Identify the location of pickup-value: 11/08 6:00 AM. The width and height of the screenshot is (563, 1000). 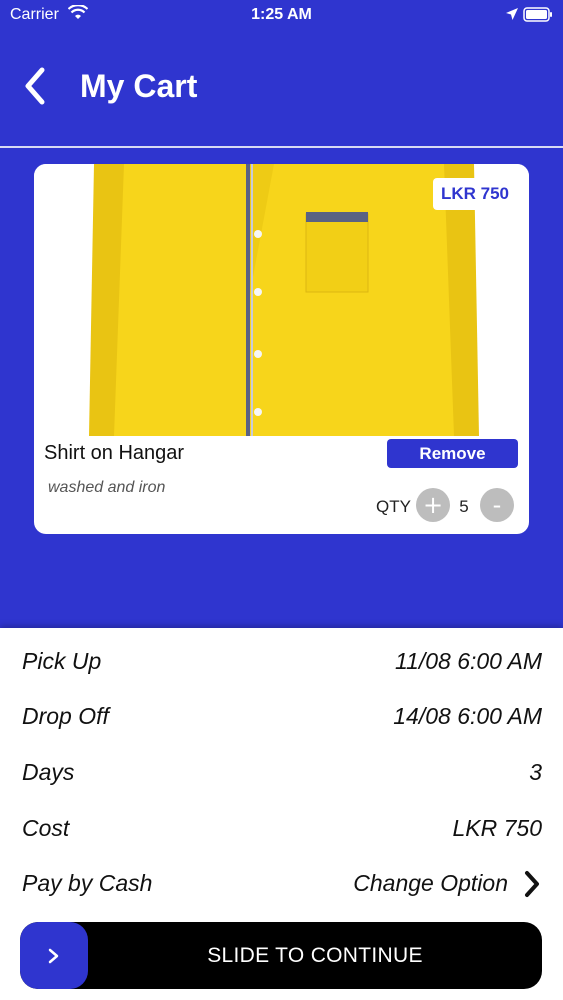
(468, 661).